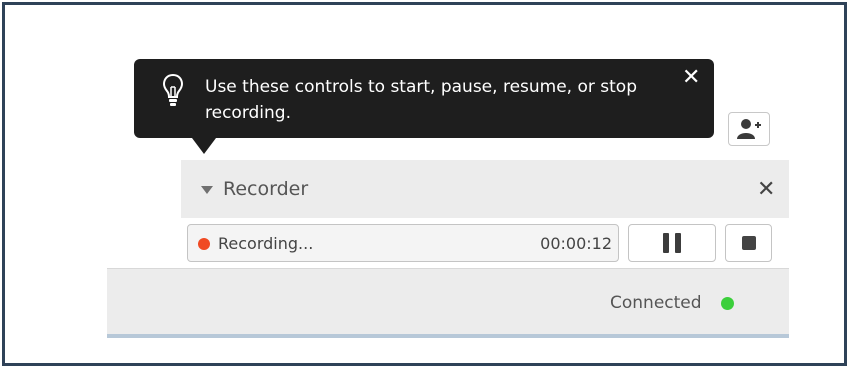 The height and width of the screenshot is (367, 847). I want to click on stop-button, so click(748, 243).